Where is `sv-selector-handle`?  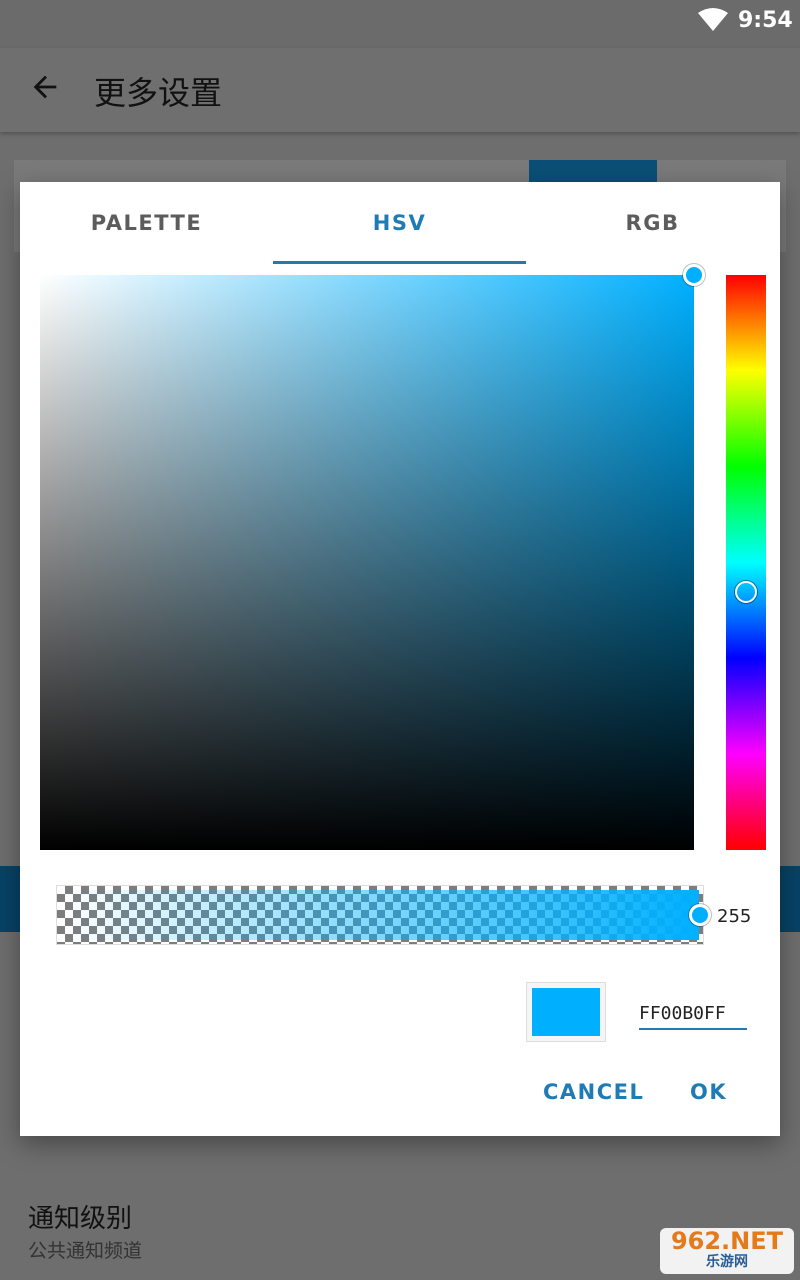
sv-selector-handle is located at coordinates (694, 275).